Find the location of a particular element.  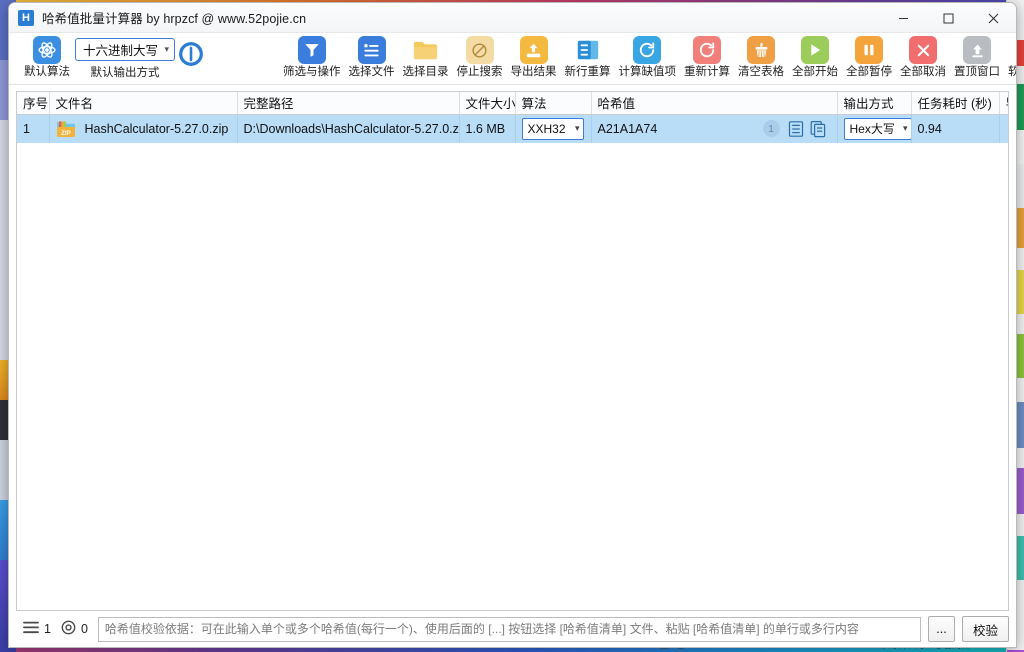

toolbar-recalculate: 重新计算 is located at coordinates (707, 59).